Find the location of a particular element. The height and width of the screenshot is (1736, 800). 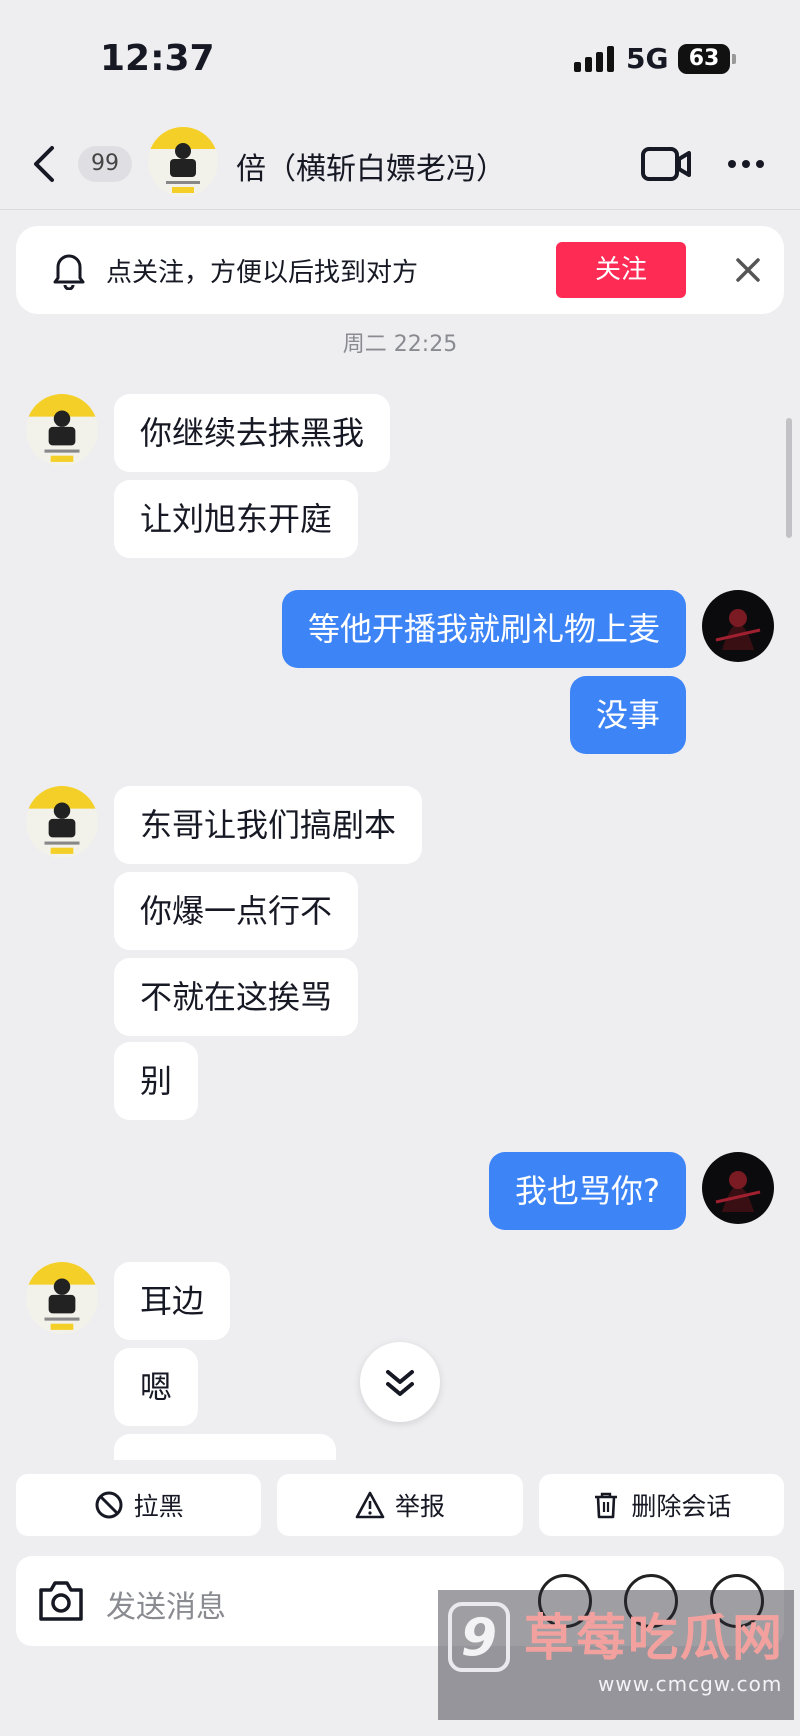

incoming-message: 你爆一点行不 is located at coordinates (236, 911).